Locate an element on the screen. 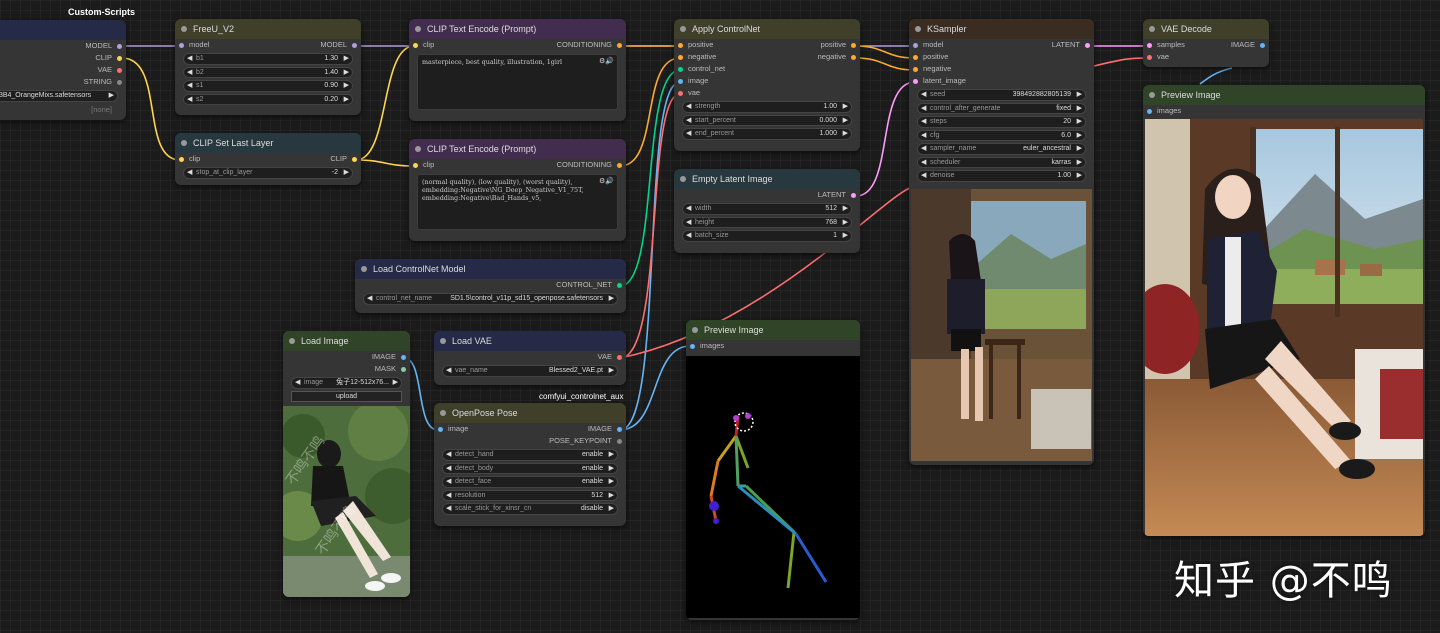 Image resolution: width=1440 pixels, height=633 pixels. negative-output-socket is located at coordinates (853, 57).